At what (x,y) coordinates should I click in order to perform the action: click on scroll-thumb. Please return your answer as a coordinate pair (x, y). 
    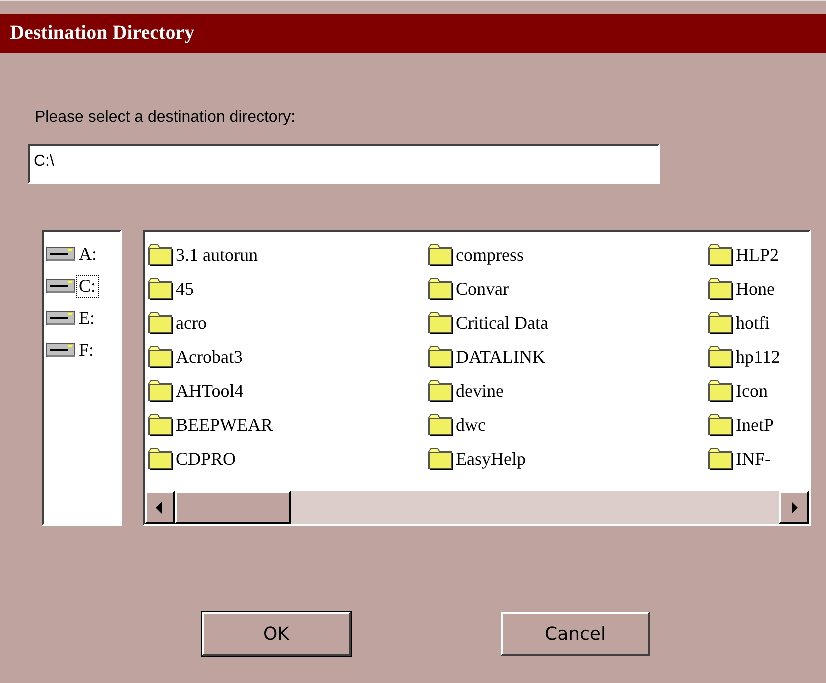
    Looking at the image, I should click on (233, 507).